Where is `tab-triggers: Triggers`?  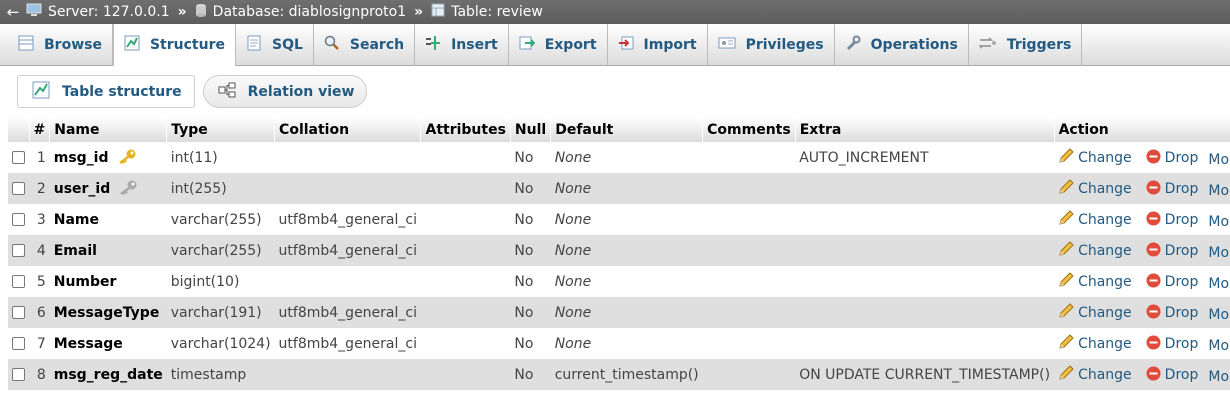
tab-triggers: Triggers is located at coordinates (1026, 45).